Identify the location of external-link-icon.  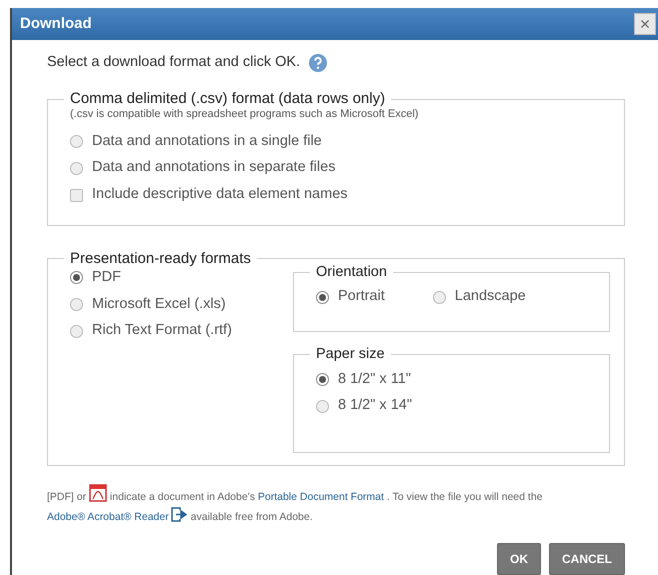
(179, 514).